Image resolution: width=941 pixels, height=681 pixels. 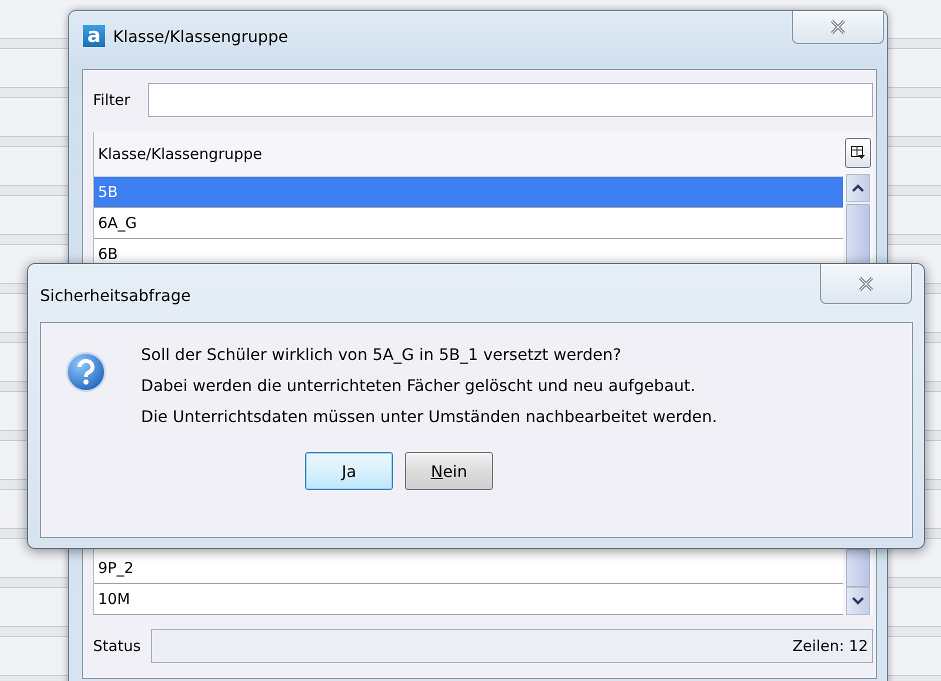 What do you see at coordinates (349, 471) in the screenshot?
I see `dialog-button: Ja` at bounding box center [349, 471].